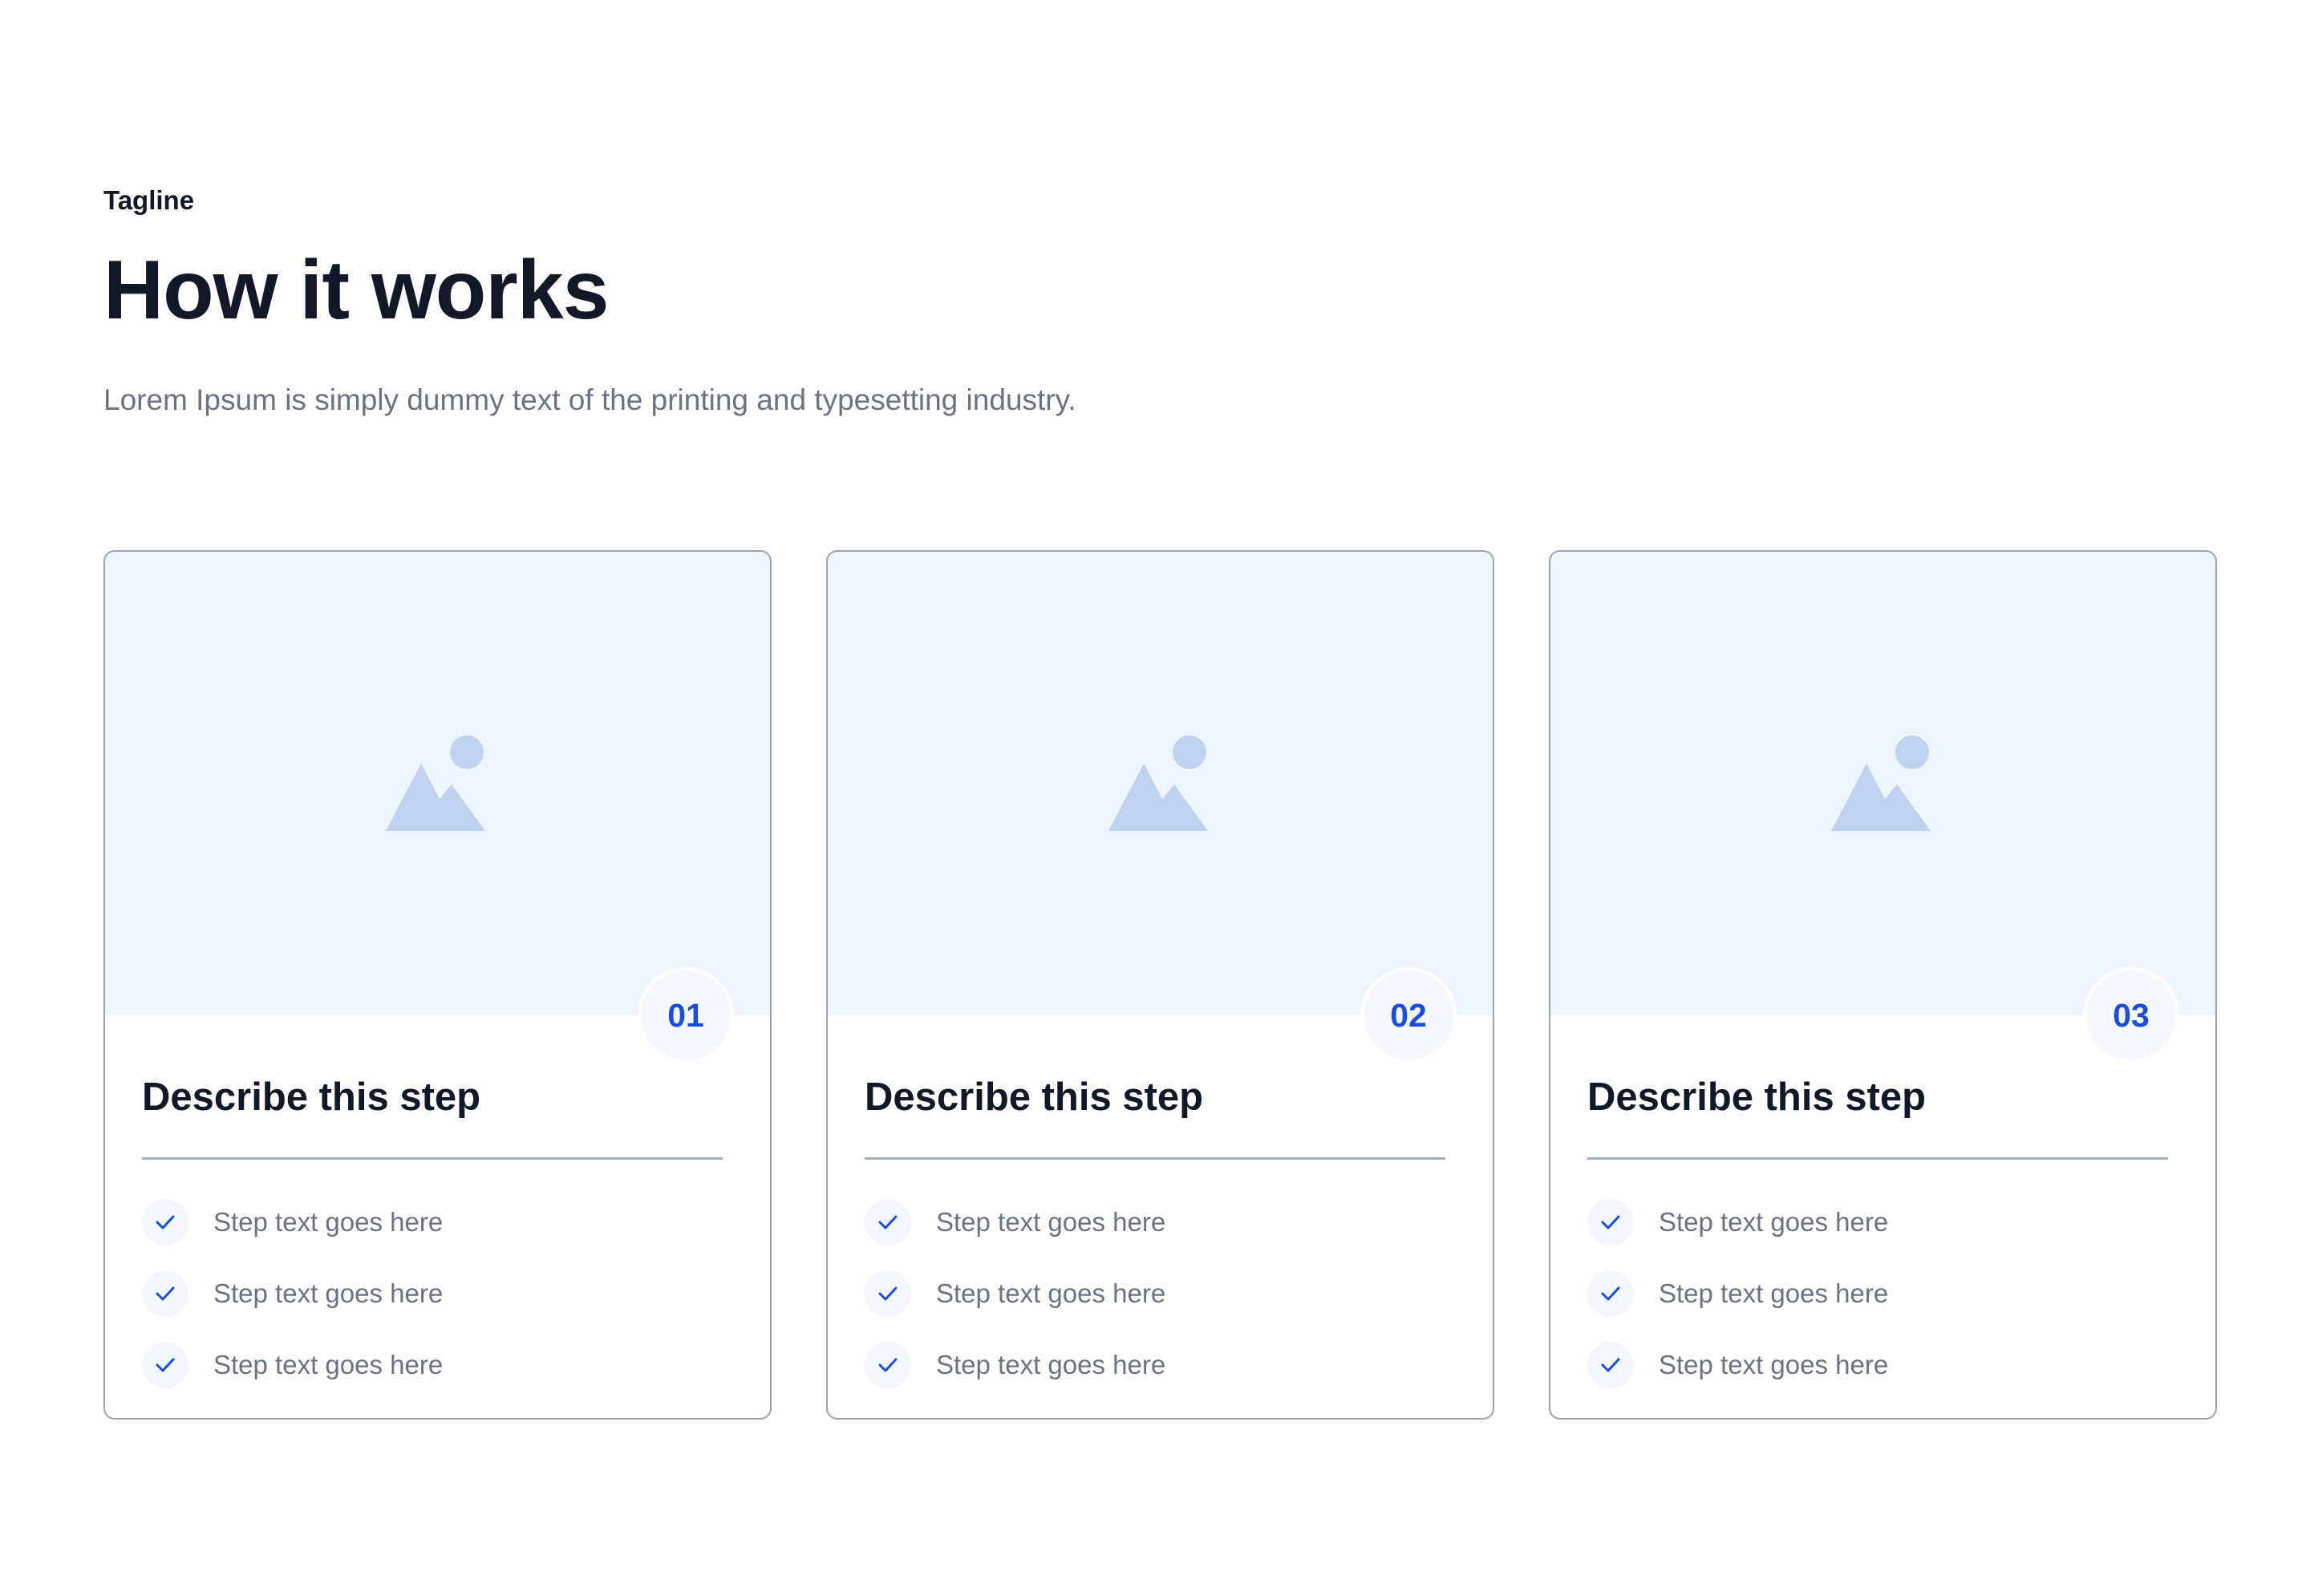 The image size is (2310, 1596). I want to click on tagline: Tagline, so click(149, 200).